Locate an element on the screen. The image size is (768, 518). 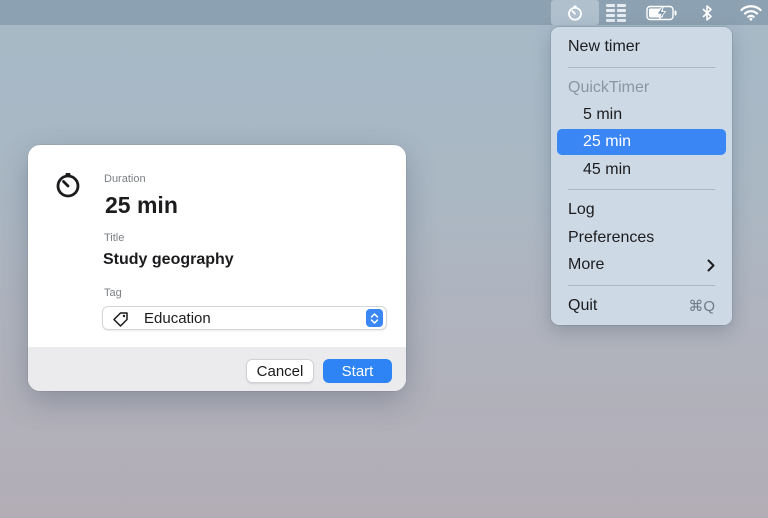
title-label: Title is located at coordinates (114, 238).